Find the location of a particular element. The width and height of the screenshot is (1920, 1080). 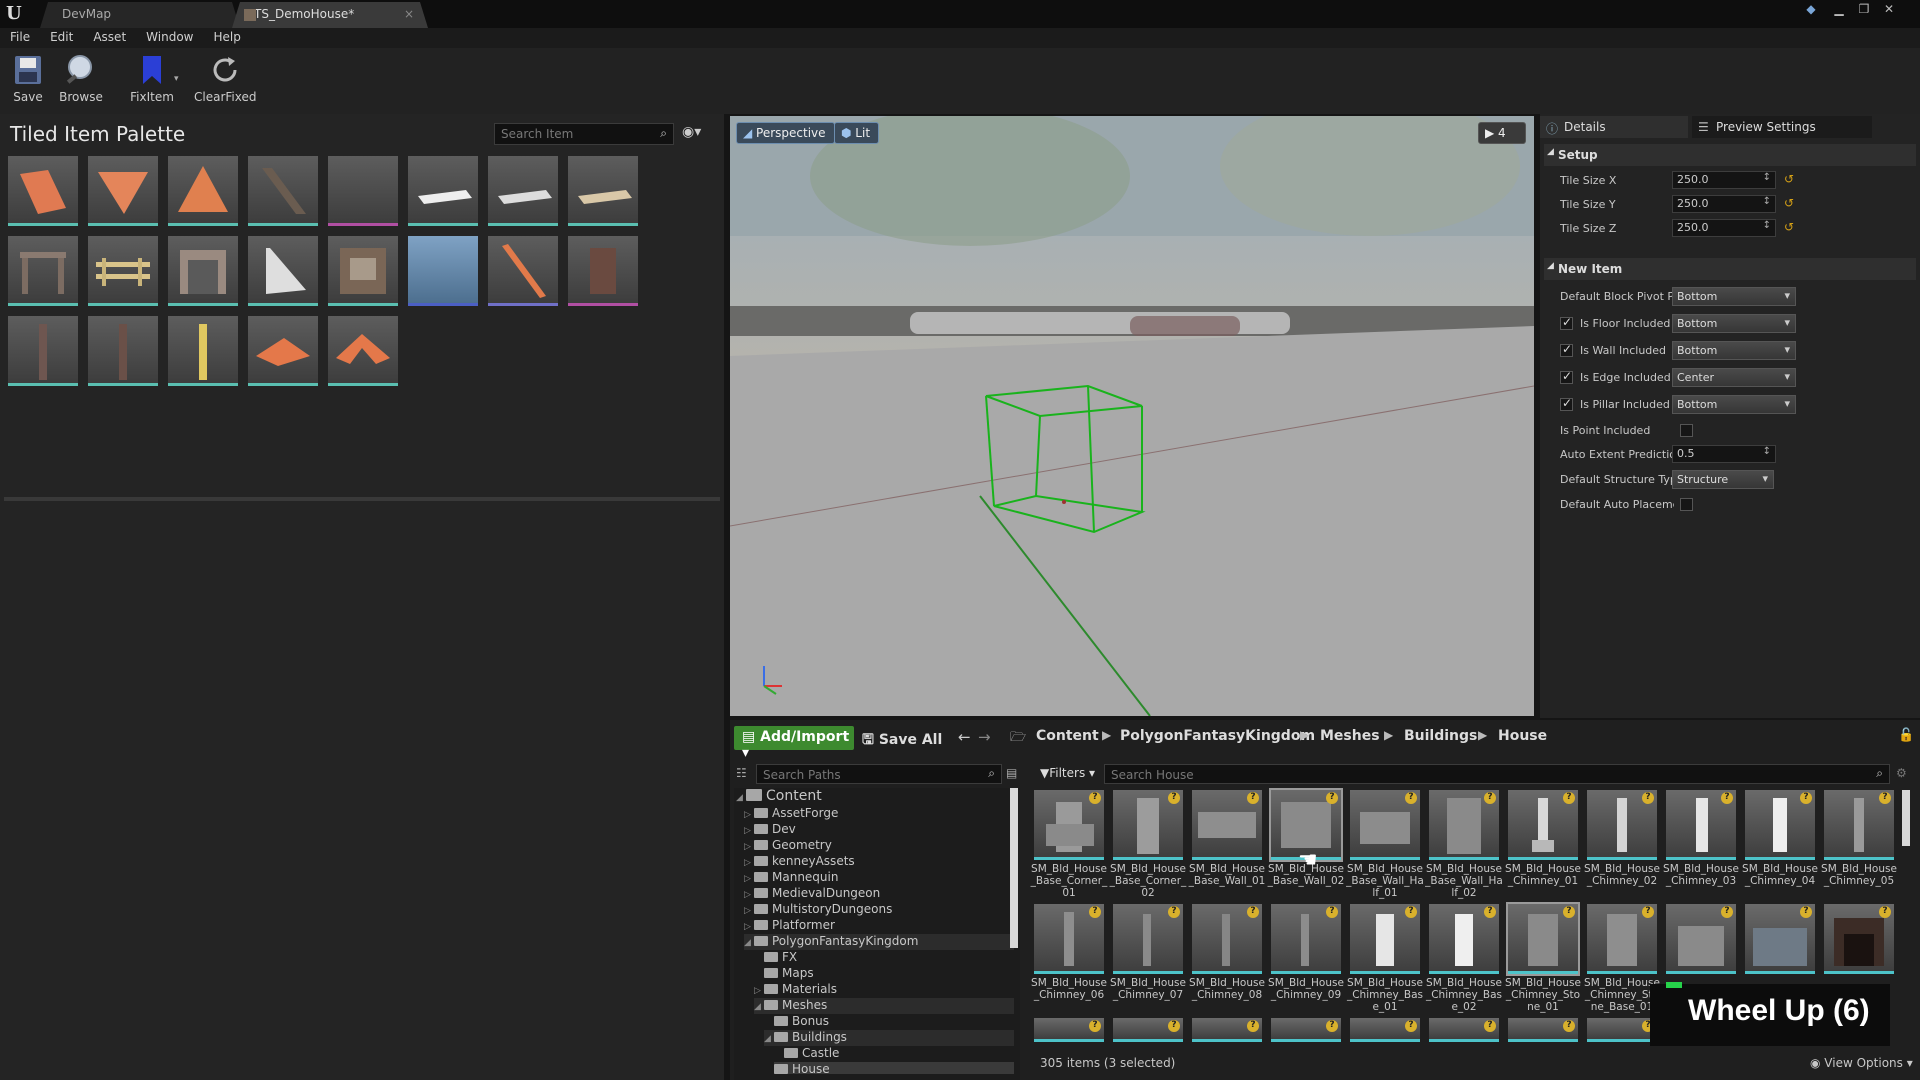

asset-tile: ? SM_Bld_House_Chimney_07 is located at coordinates (1148, 960).